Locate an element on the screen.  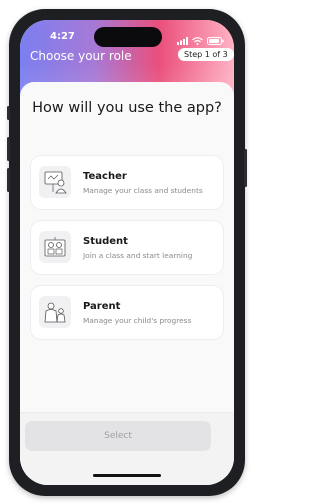
dynamic-island is located at coordinates (128, 37).